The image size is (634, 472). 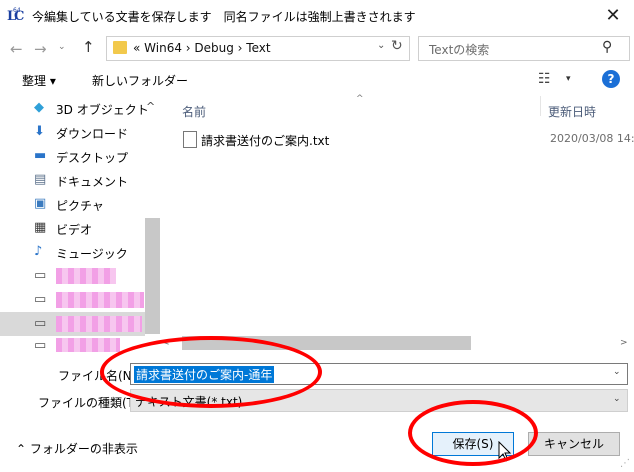 I want to click on close-button: ✕, so click(x=613, y=16).